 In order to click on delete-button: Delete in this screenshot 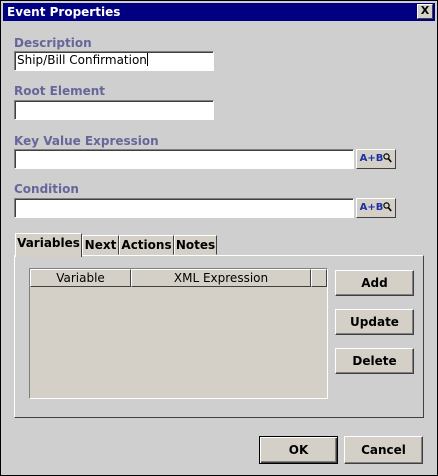, I will do `click(374, 361)`.